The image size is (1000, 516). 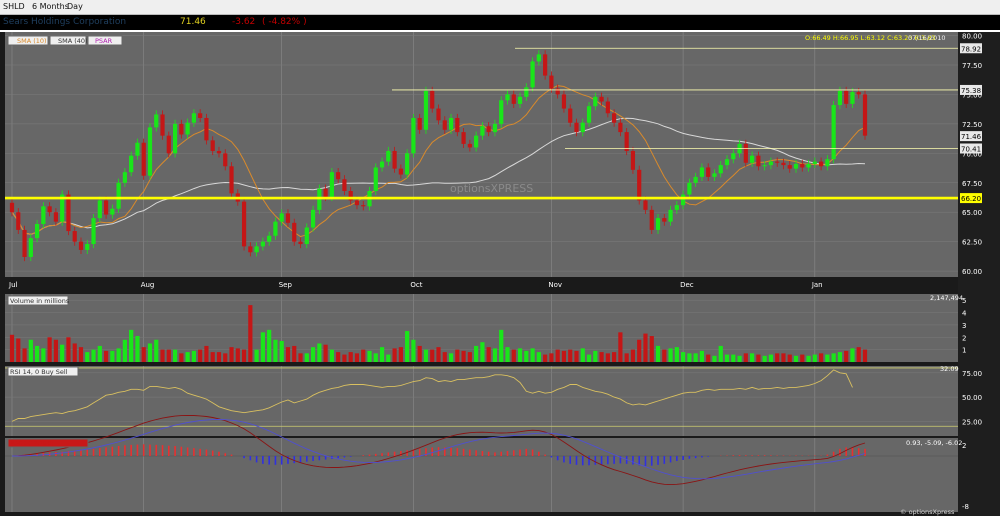 What do you see at coordinates (964, 338) in the screenshot?
I see `volume-tick-label: 2` at bounding box center [964, 338].